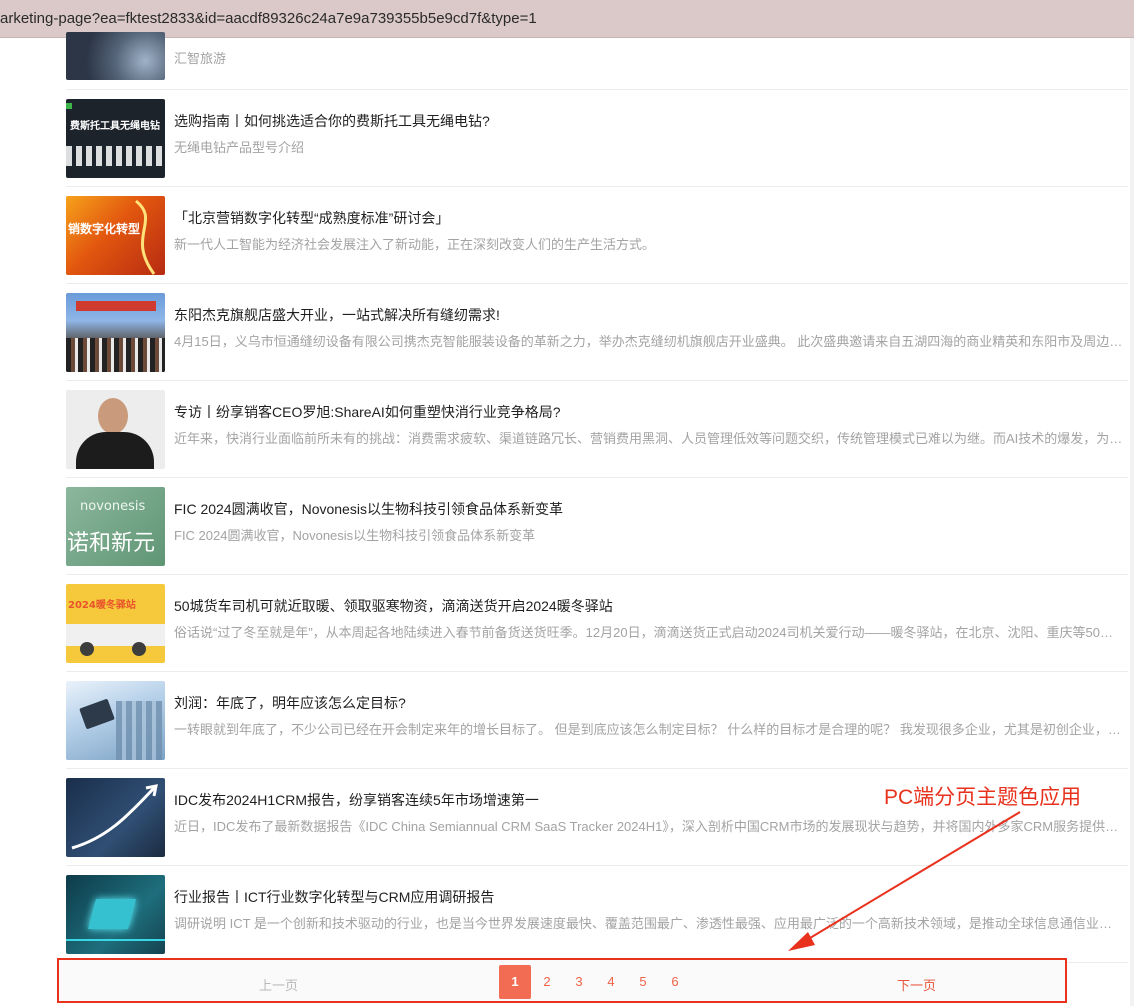  What do you see at coordinates (111, 543) in the screenshot?
I see `thumb-caption-cn: 诺和新元` at bounding box center [111, 543].